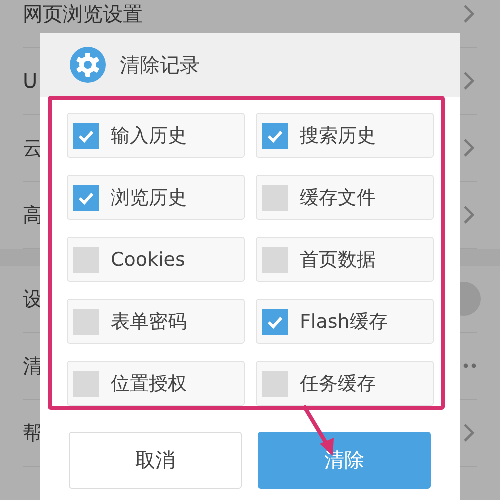 The image size is (500, 500). I want to click on option-item: 缓存文件, so click(345, 197).